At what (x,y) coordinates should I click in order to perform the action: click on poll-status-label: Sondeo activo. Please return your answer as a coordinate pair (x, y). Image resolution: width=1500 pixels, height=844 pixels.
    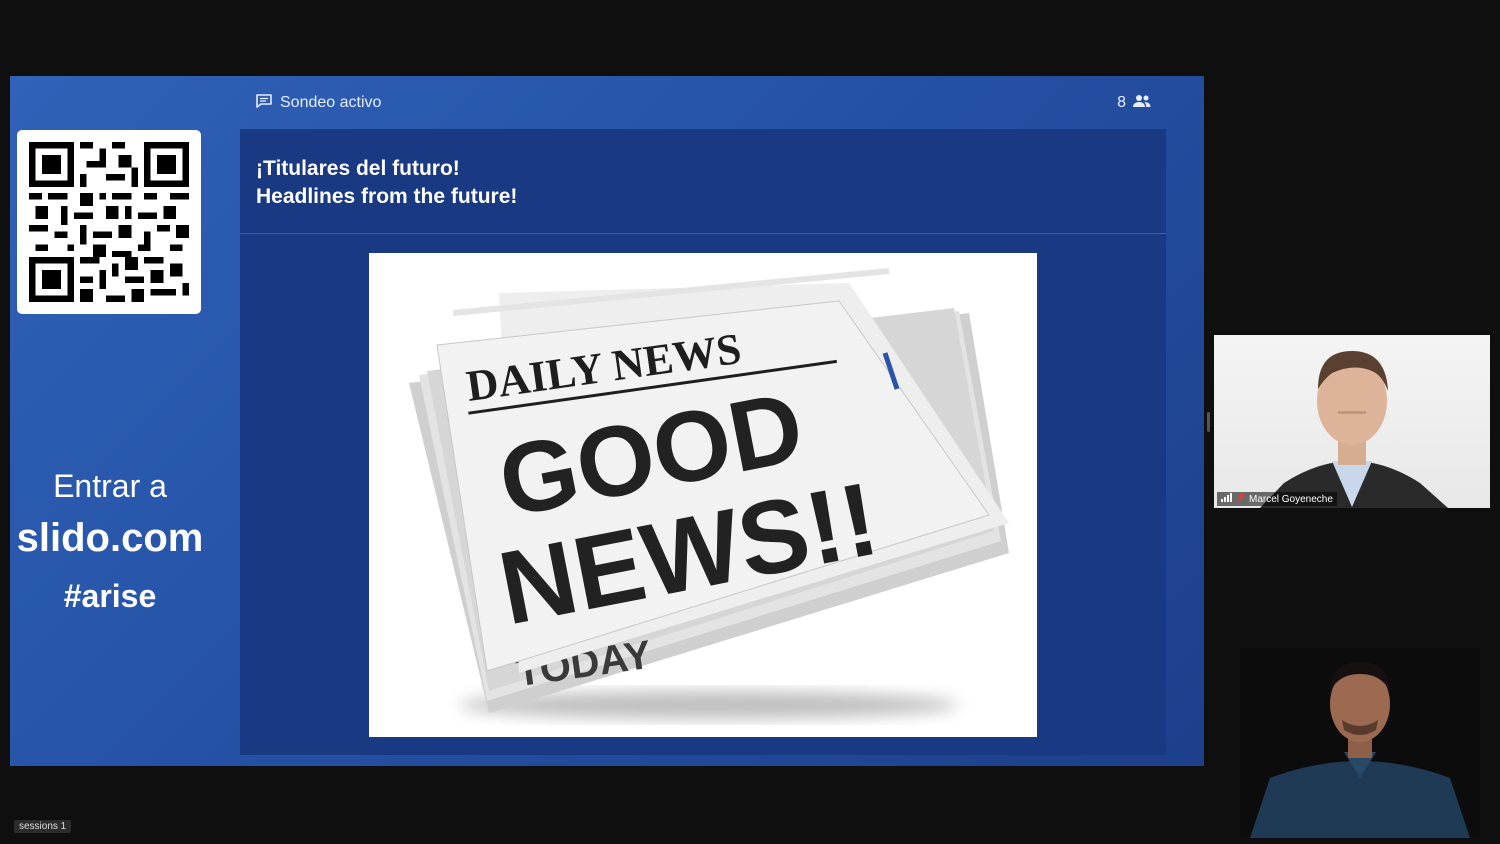
    Looking at the image, I should click on (331, 102).